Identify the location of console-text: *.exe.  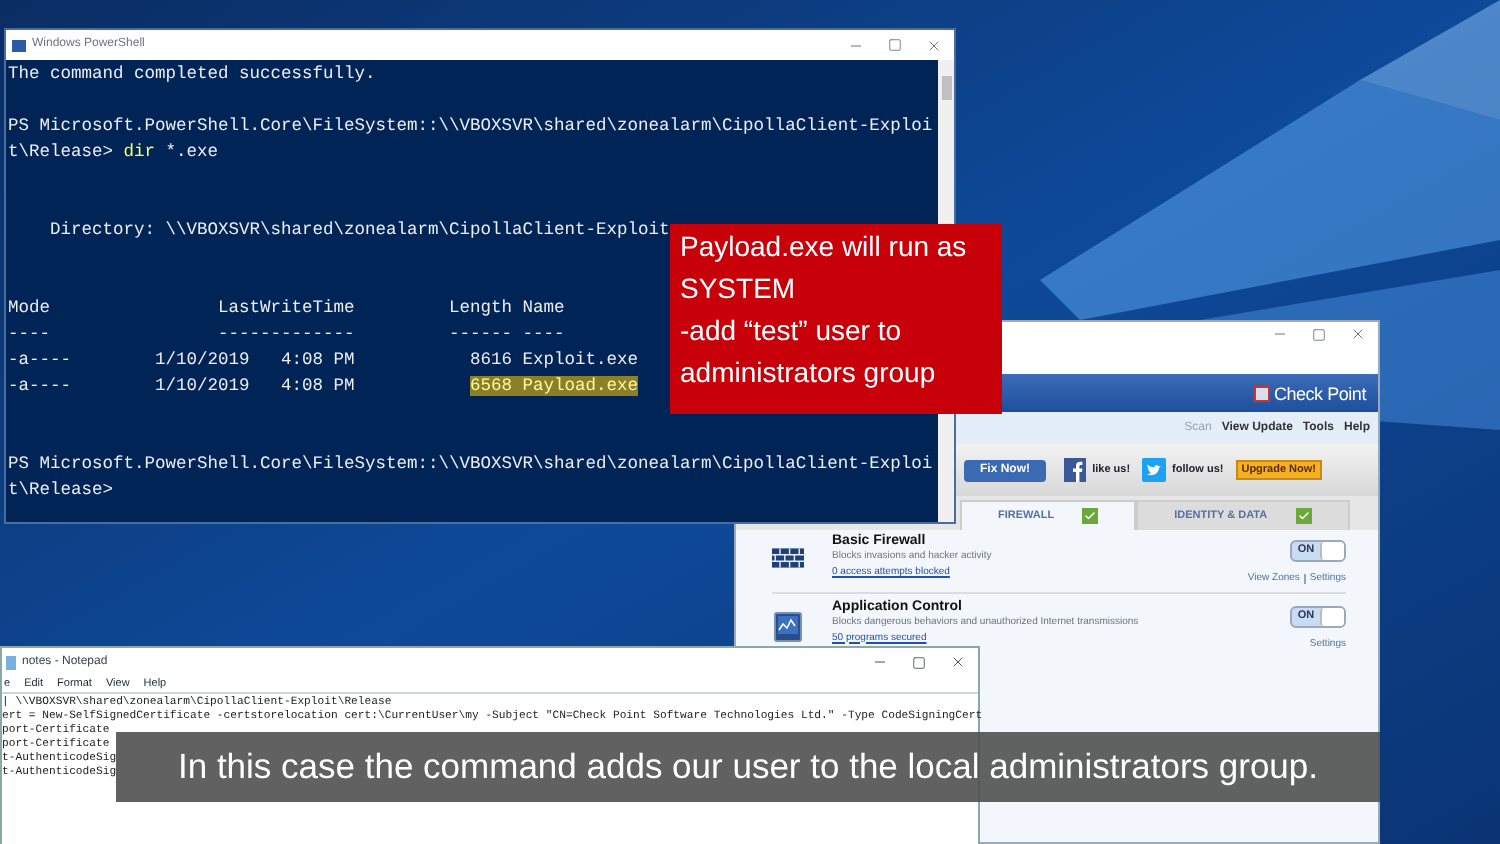
(191, 152).